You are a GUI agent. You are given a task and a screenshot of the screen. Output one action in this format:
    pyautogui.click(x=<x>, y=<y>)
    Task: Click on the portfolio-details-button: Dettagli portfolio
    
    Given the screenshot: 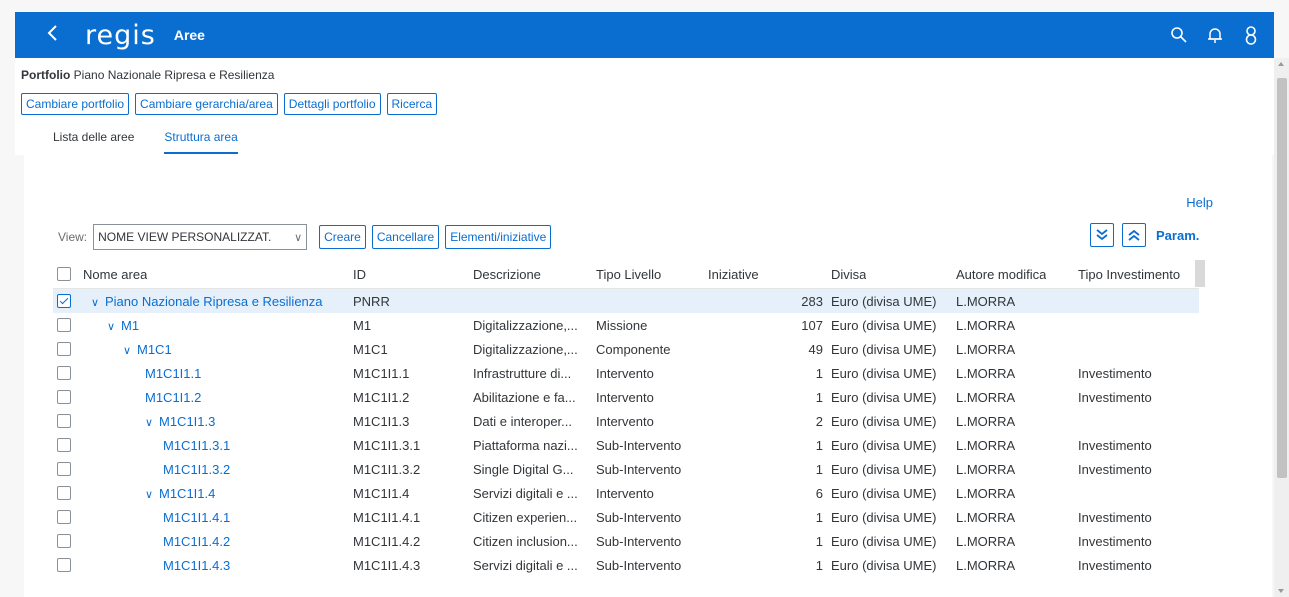 What is the action you would take?
    pyautogui.click(x=332, y=104)
    